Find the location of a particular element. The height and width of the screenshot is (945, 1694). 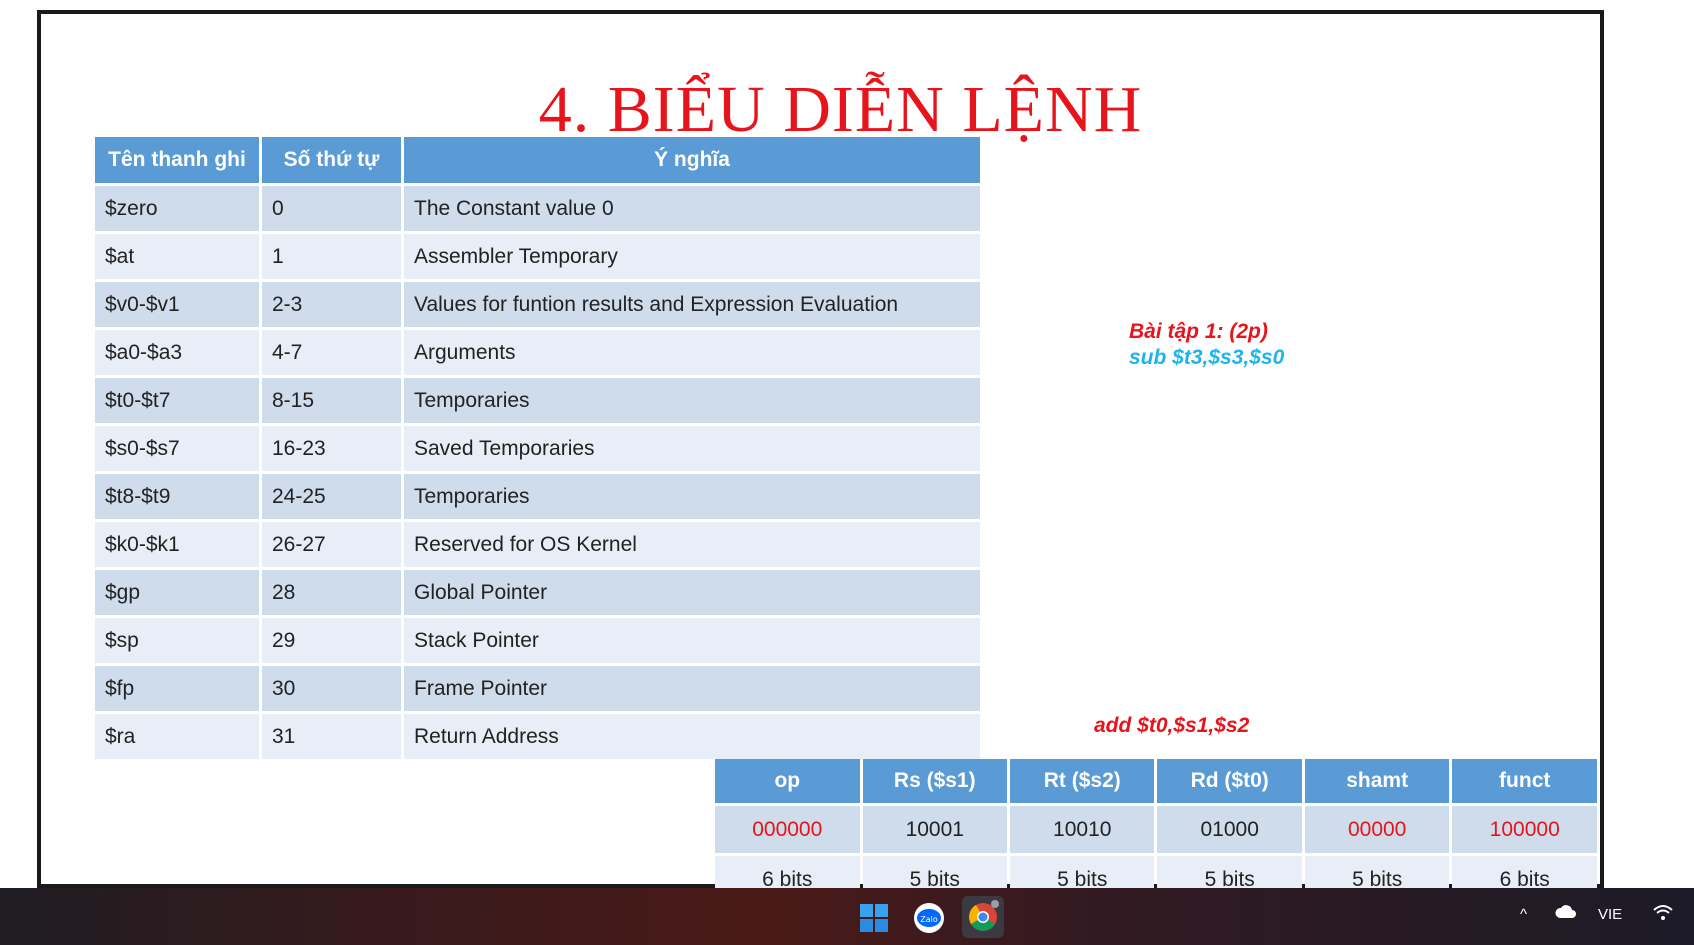

format-field-header: funct is located at coordinates (1524, 782).